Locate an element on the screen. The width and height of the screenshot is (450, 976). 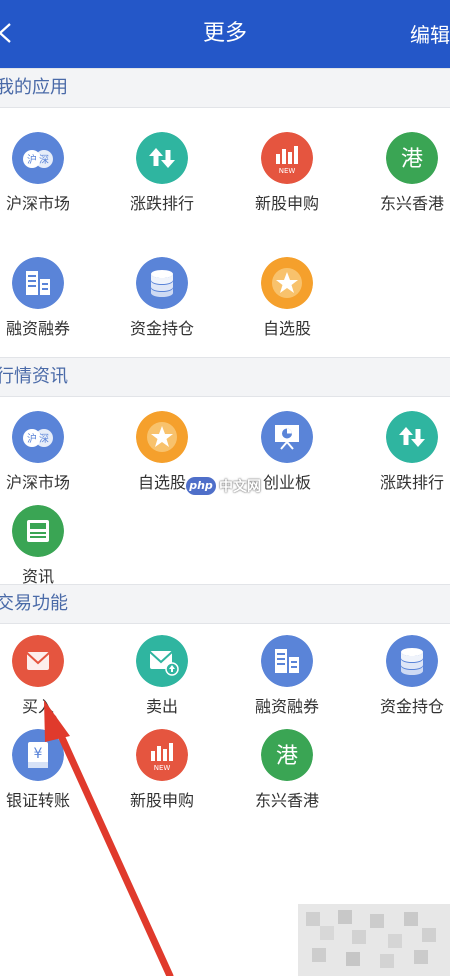
watermark-logo: php is located at coordinates (201, 486).